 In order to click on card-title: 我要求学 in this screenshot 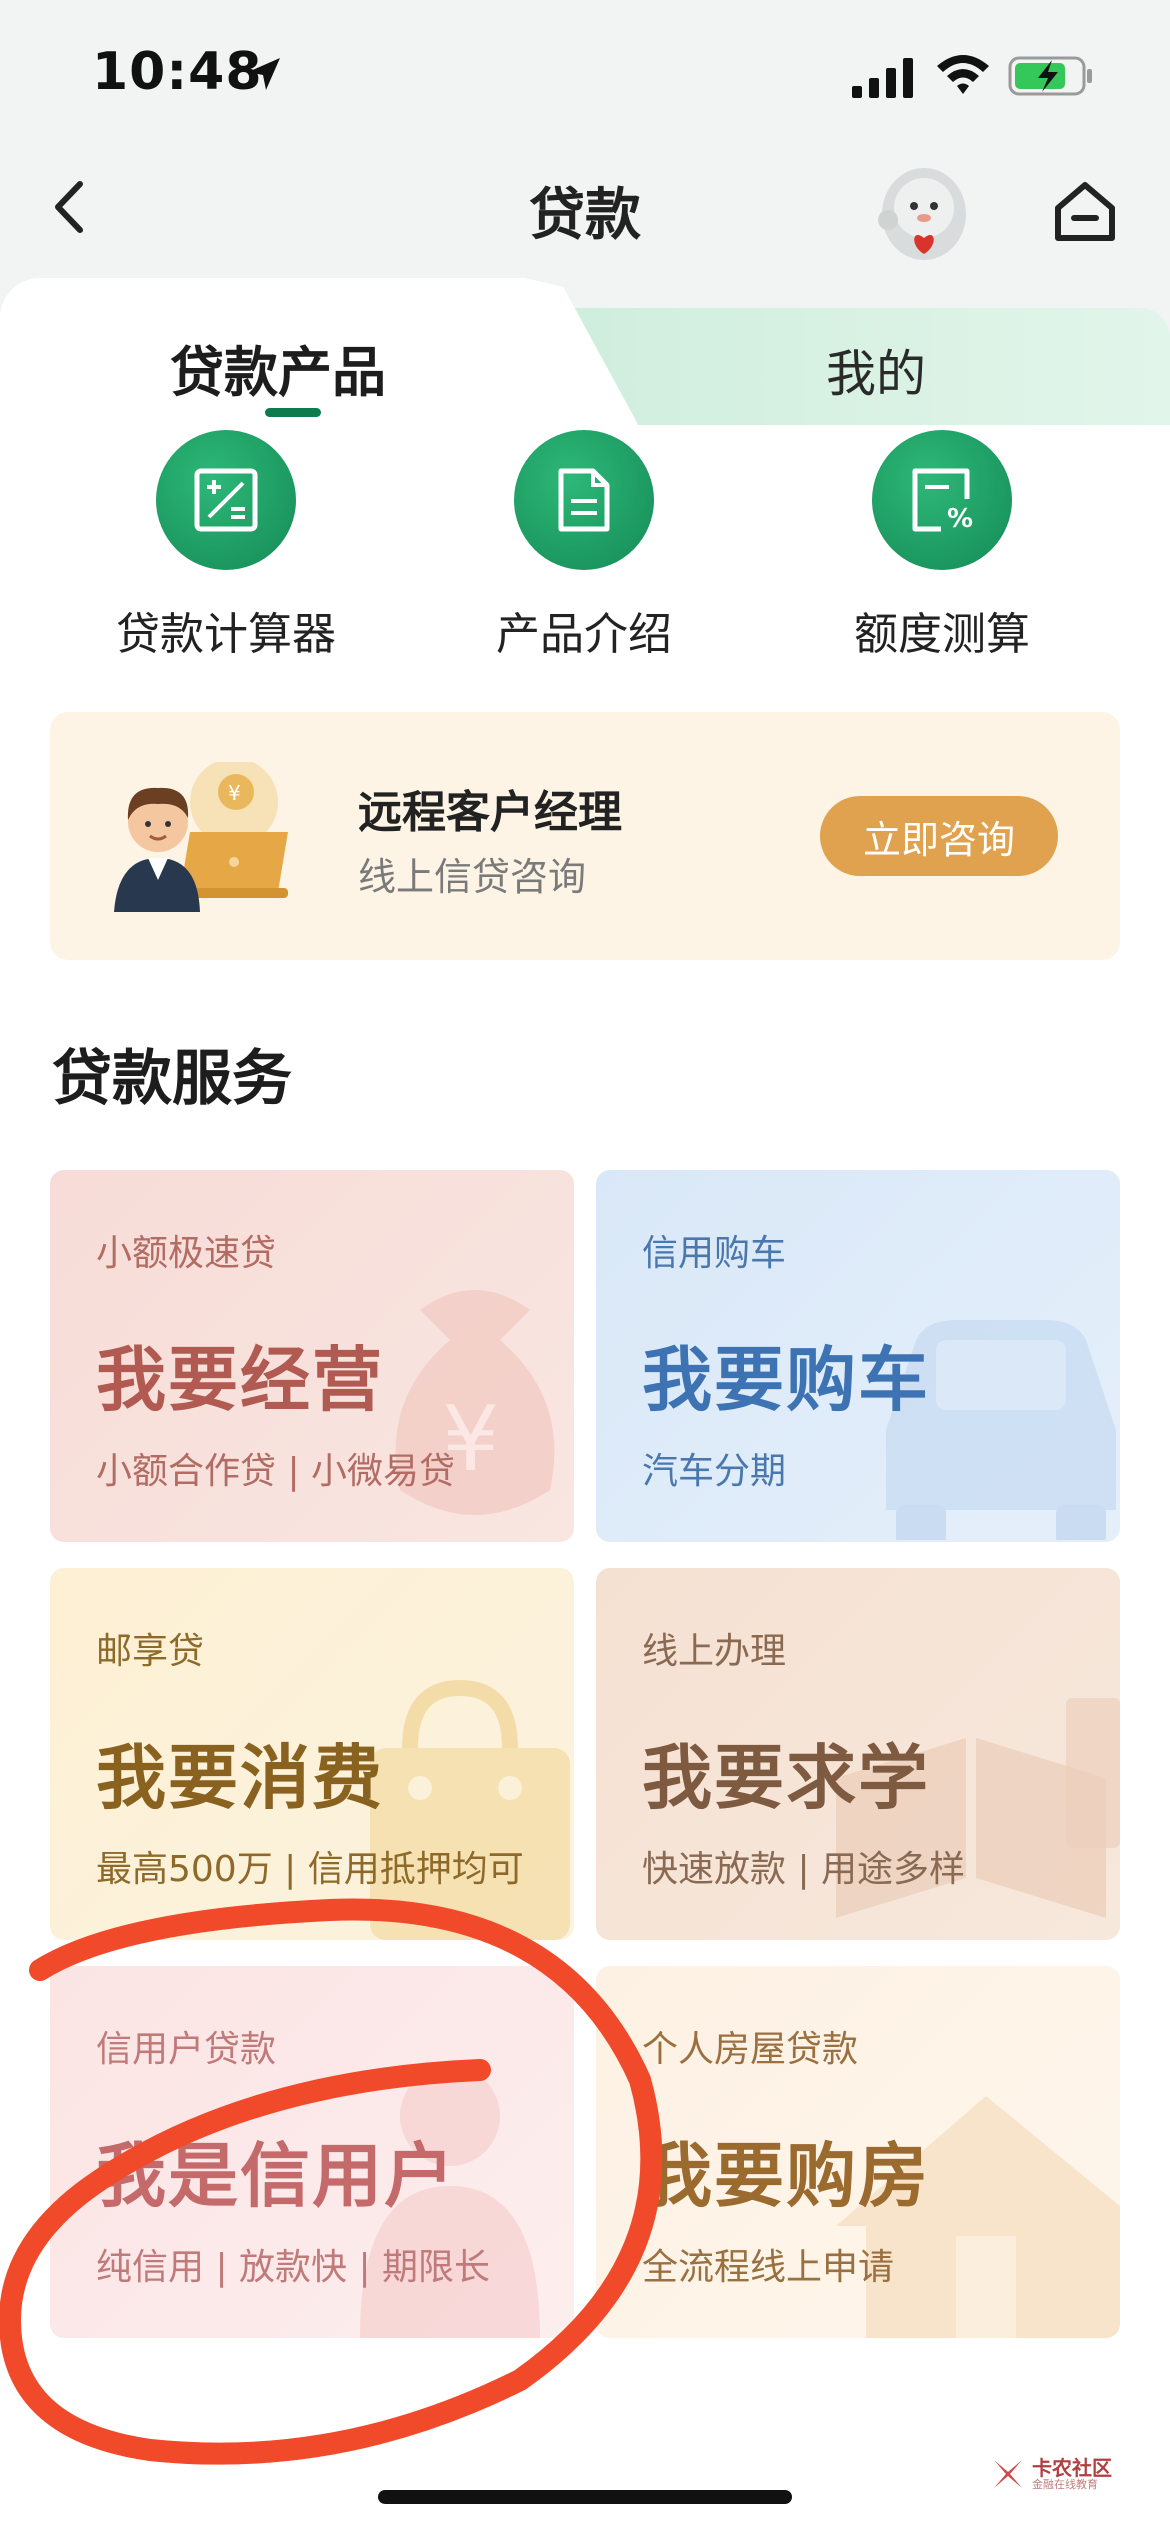, I will do `click(786, 1778)`.